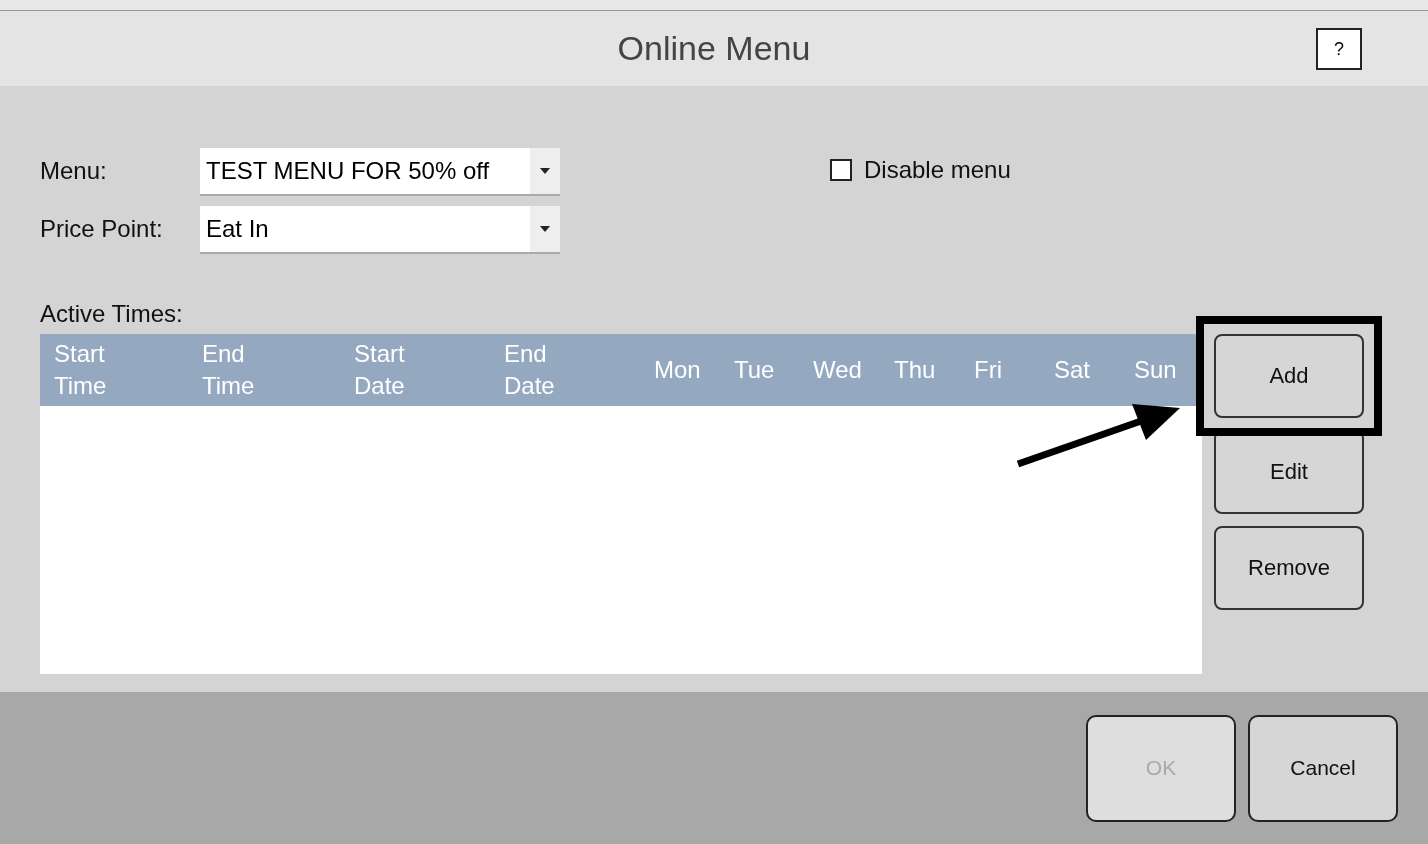 The image size is (1428, 844). Describe the element at coordinates (677, 370) in the screenshot. I see `column-header: Mon` at that location.